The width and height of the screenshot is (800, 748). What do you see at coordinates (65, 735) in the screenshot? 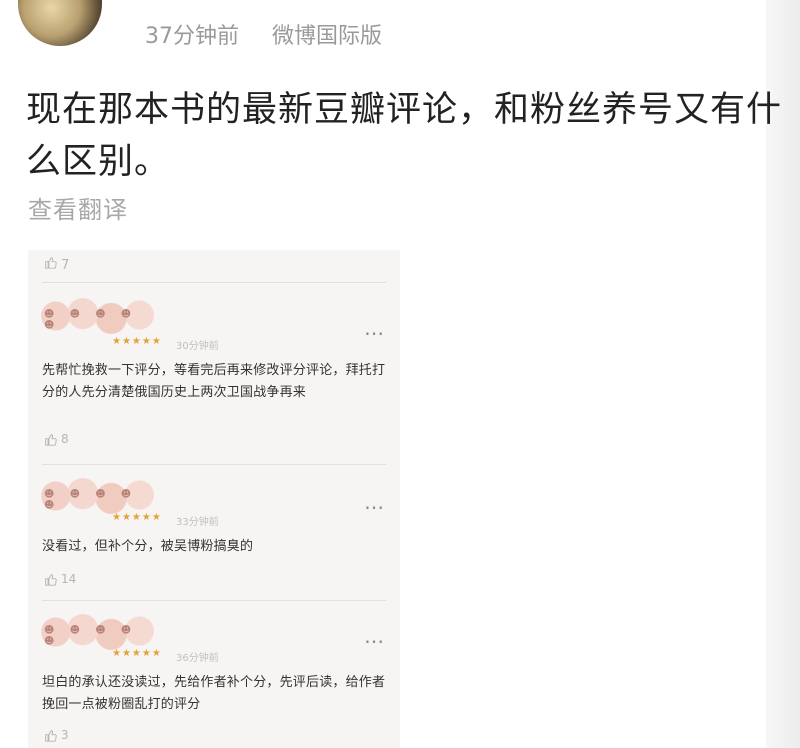
I see `like-count: 3` at bounding box center [65, 735].